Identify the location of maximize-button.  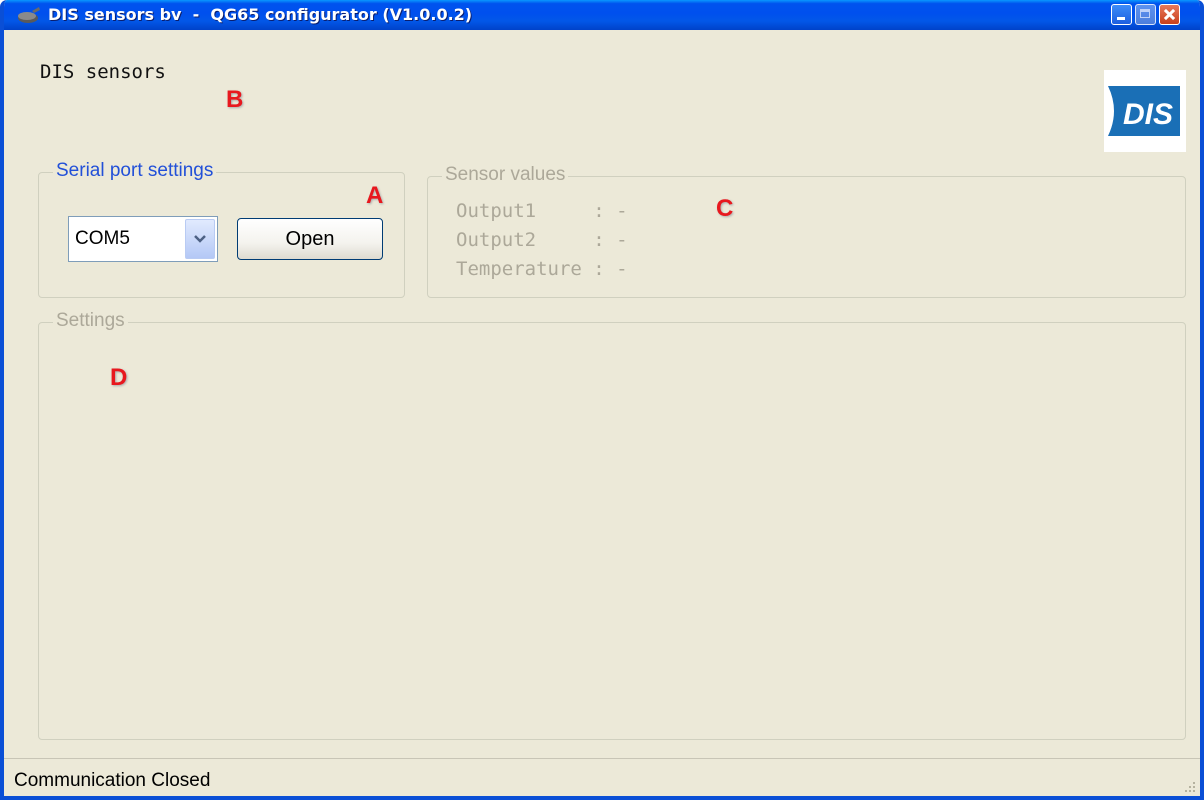
(1145, 14).